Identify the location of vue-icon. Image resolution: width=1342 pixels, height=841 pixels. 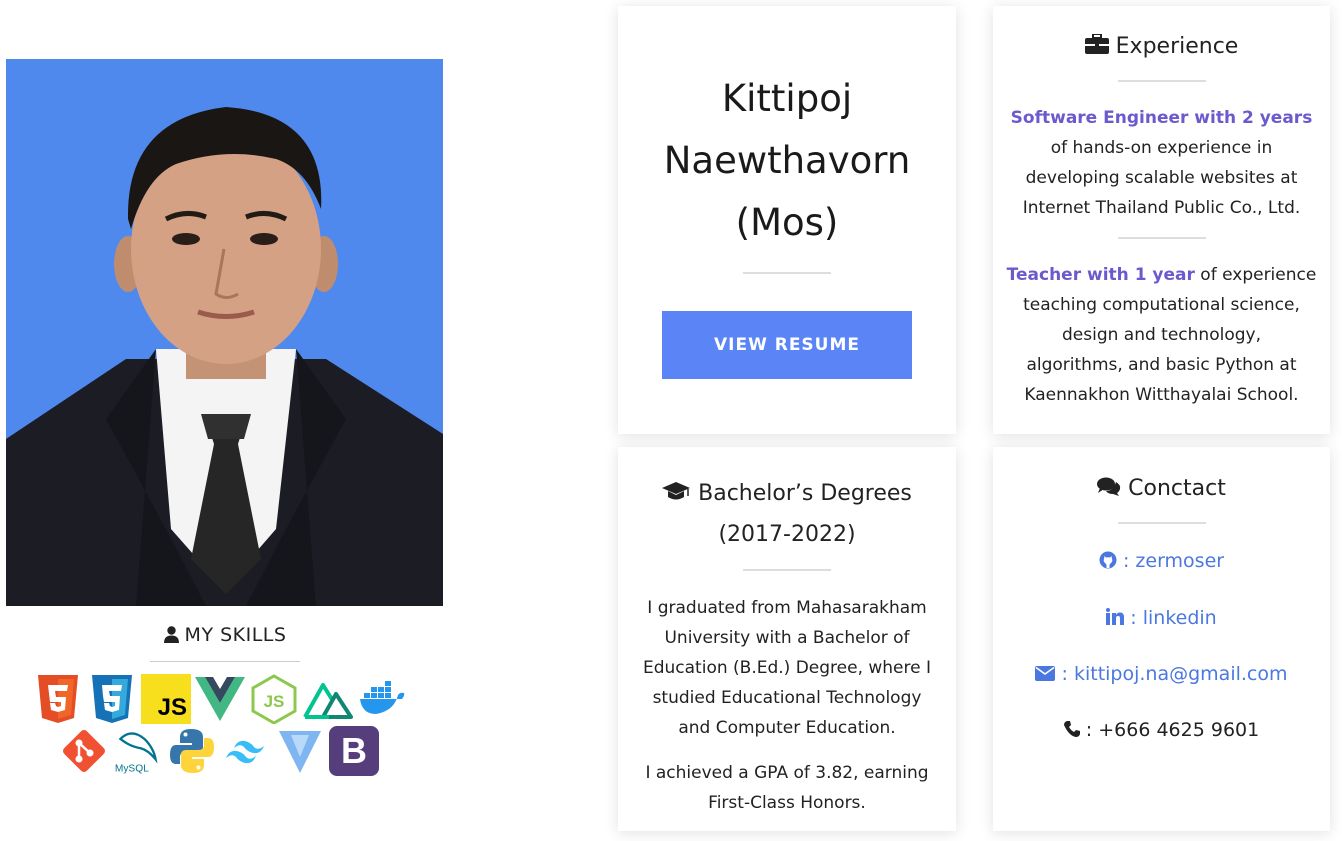
(220, 699).